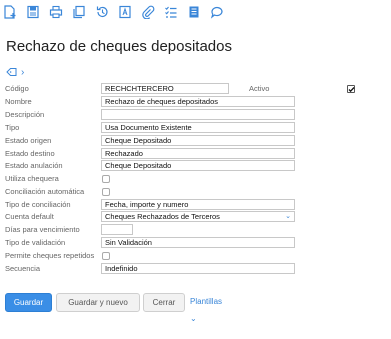  I want to click on estado-anulacion-field: Cheque Depositado, so click(198, 165).